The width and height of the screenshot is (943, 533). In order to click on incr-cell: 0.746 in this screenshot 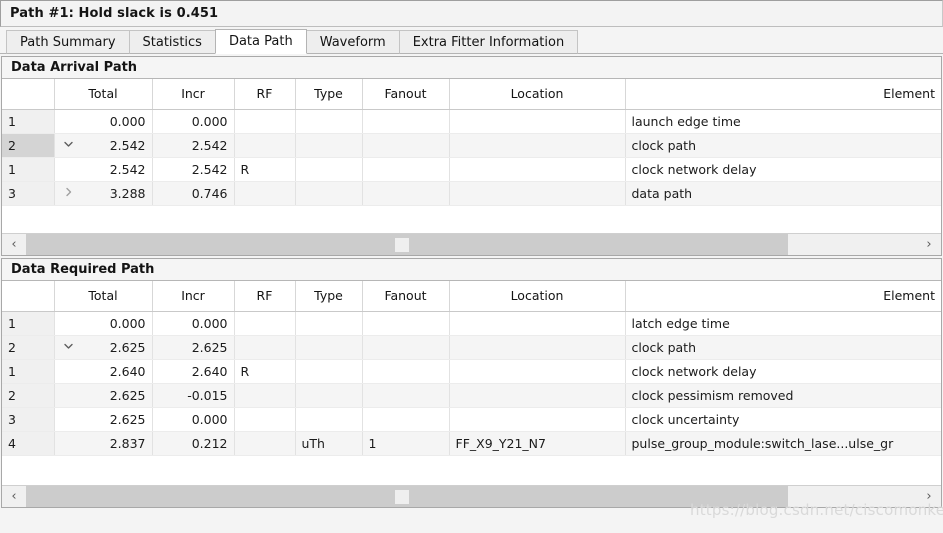, I will do `click(193, 193)`.